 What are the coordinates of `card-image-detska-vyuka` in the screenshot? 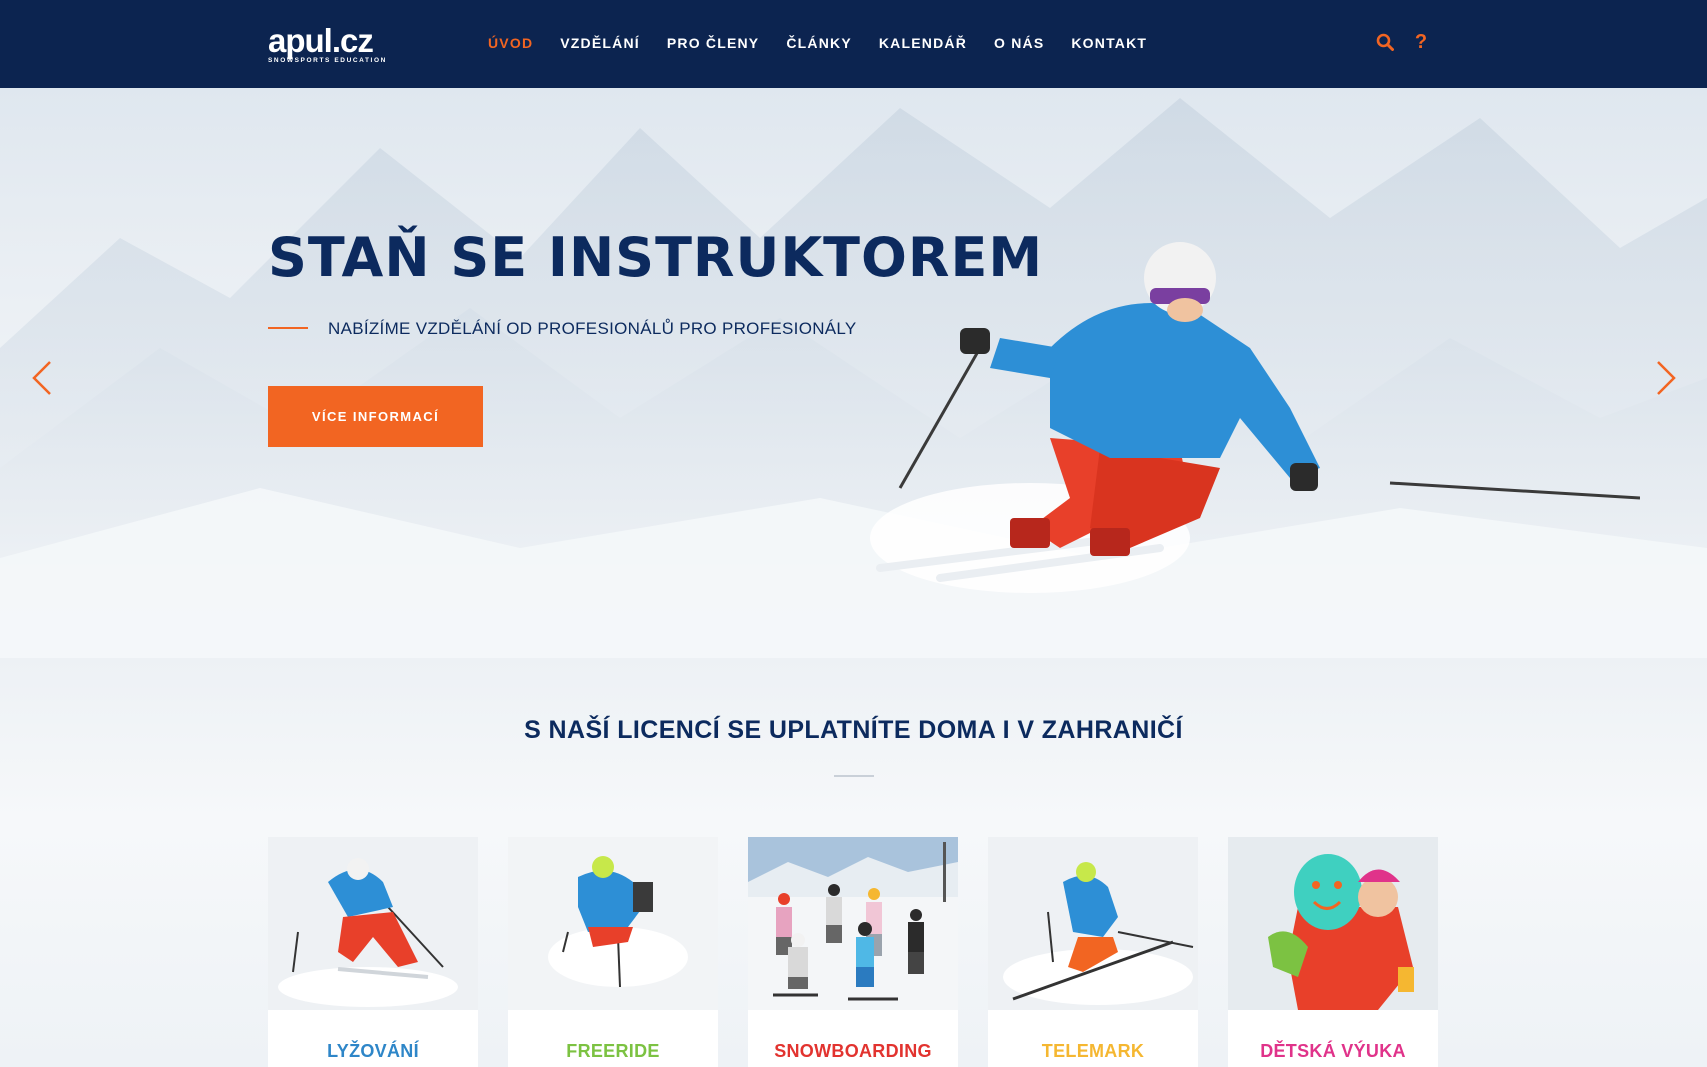 It's located at (1333, 923).